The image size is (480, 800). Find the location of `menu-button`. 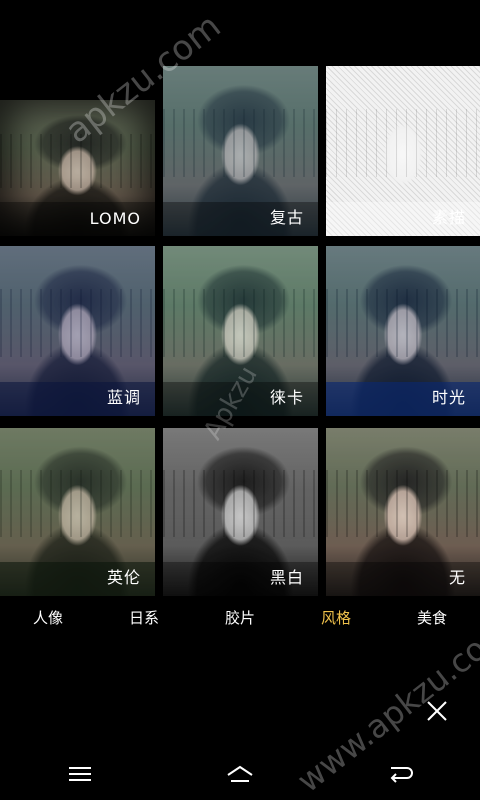

menu-button is located at coordinates (80, 774).